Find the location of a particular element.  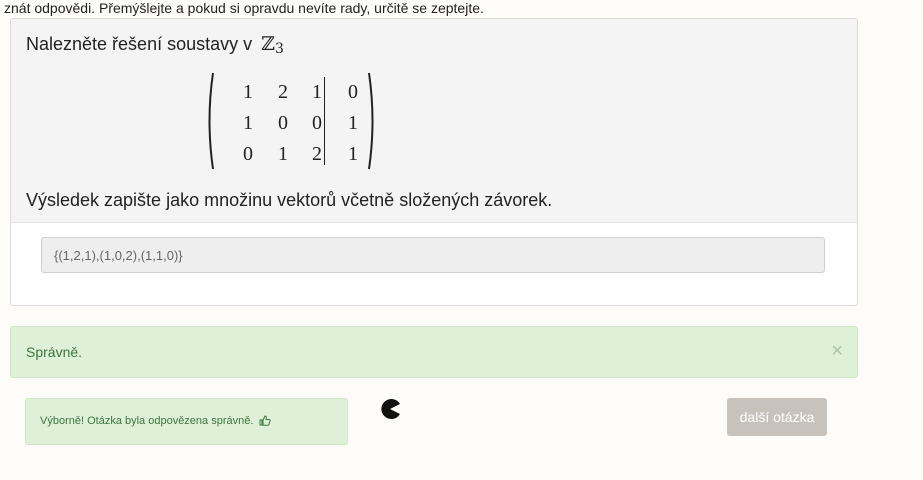

right-parenthesis is located at coordinates (371, 121).